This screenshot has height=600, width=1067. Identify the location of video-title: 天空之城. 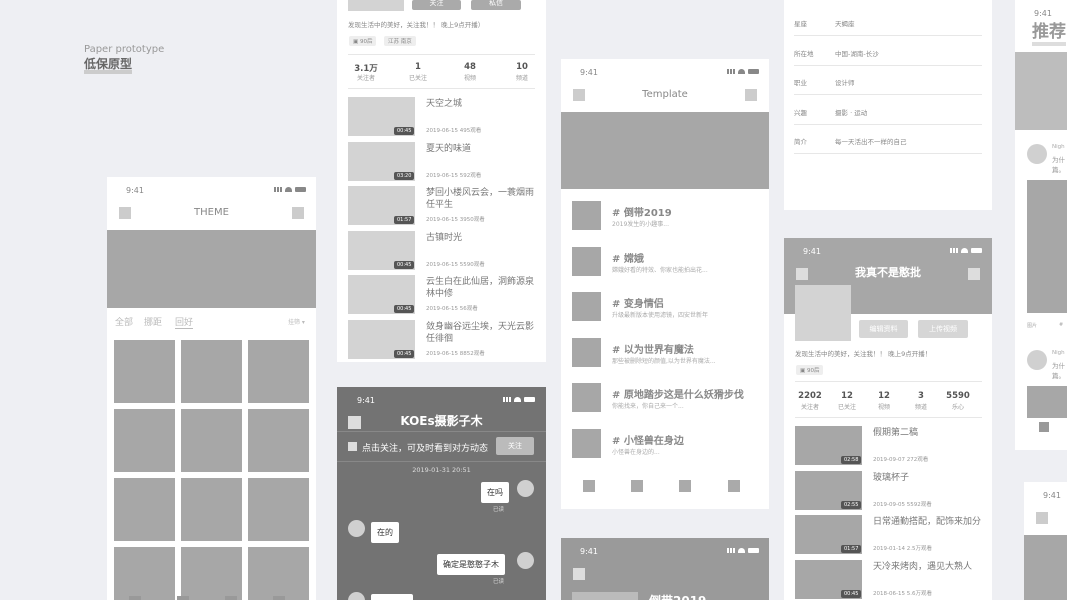
(482, 104).